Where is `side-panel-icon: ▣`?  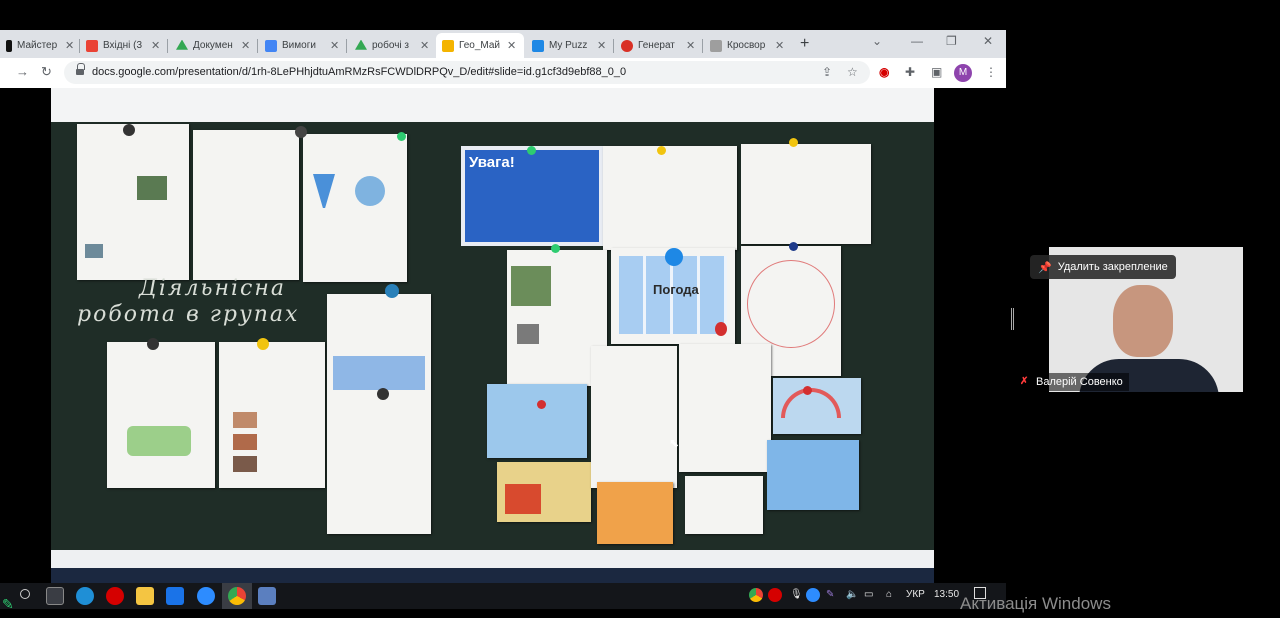 side-panel-icon: ▣ is located at coordinates (936, 72).